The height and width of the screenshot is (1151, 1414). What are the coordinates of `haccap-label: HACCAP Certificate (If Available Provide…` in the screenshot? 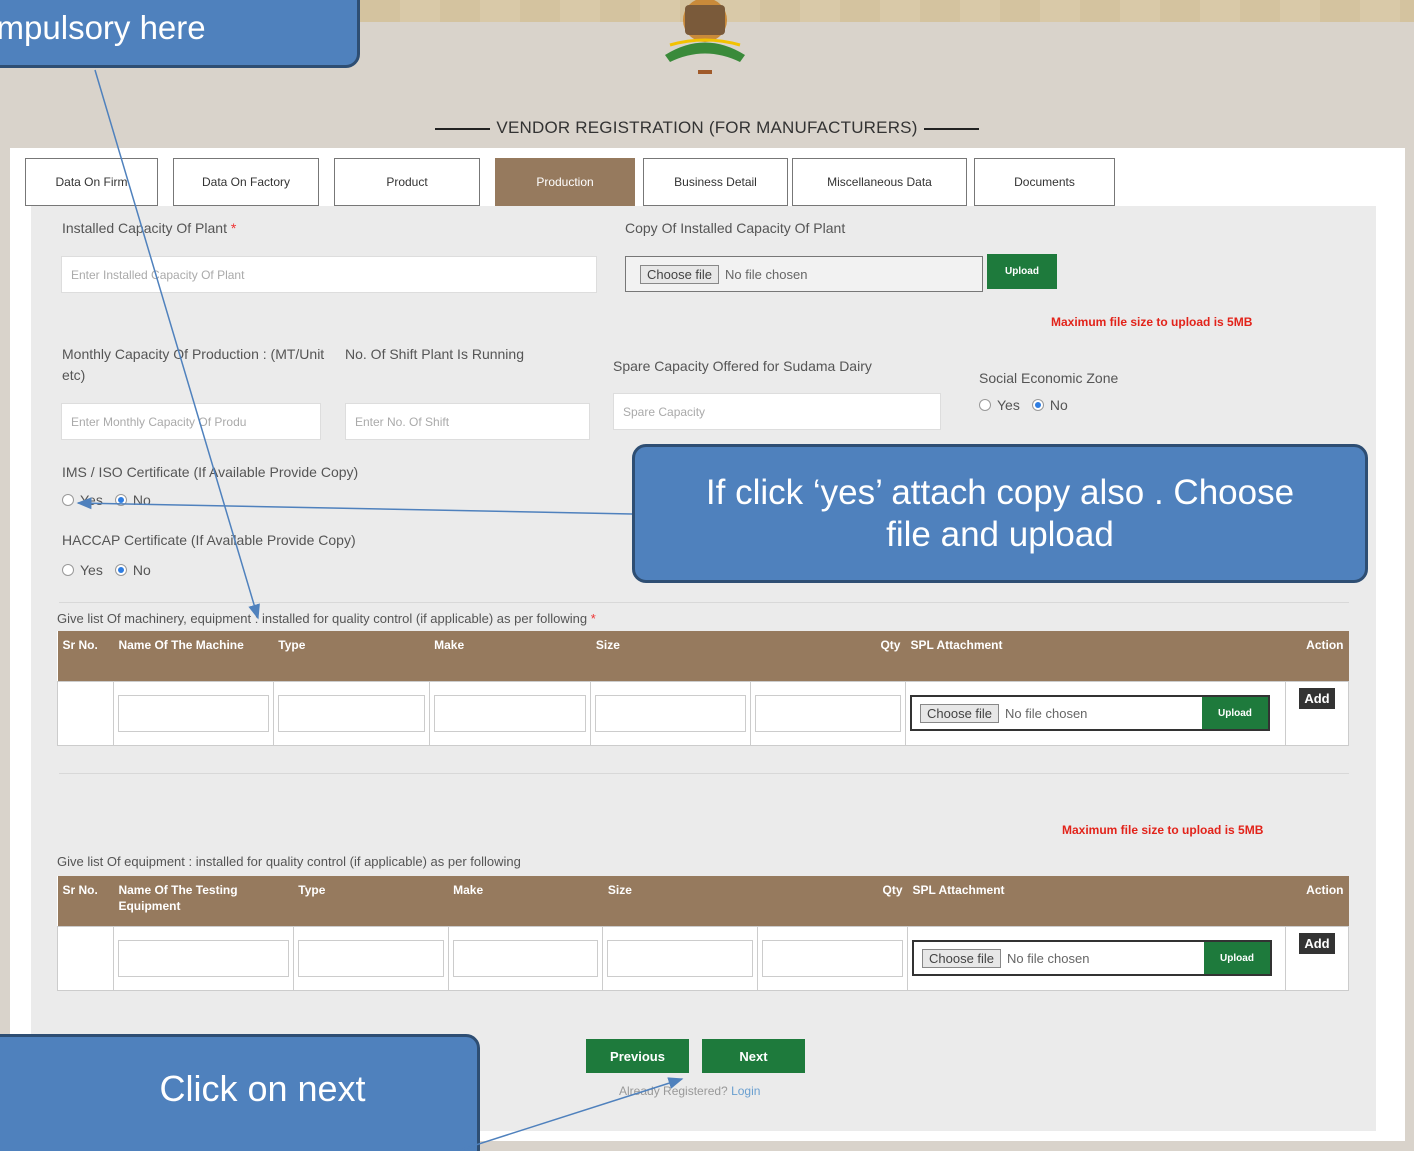 It's located at (209, 540).